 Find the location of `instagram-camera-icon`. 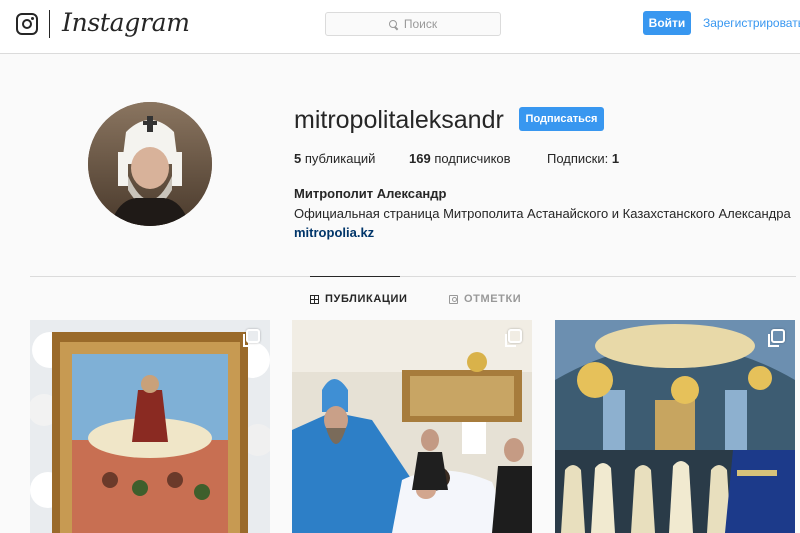

instagram-camera-icon is located at coordinates (27, 24).